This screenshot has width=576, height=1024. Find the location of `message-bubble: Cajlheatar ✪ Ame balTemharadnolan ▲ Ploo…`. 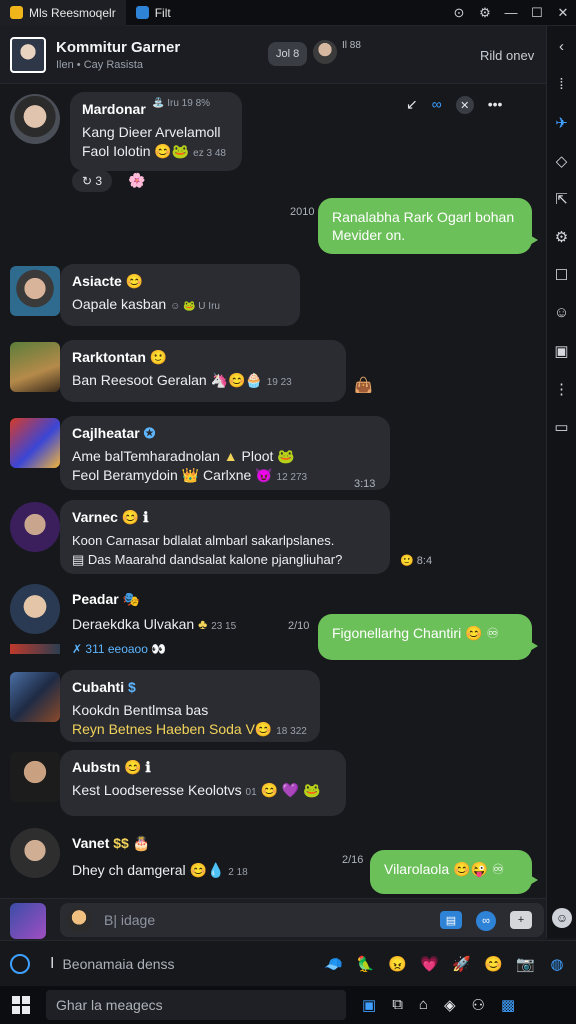

message-bubble: Cajlheatar ✪ Ame balTemharadnolan ▲ Ploo… is located at coordinates (225, 453).